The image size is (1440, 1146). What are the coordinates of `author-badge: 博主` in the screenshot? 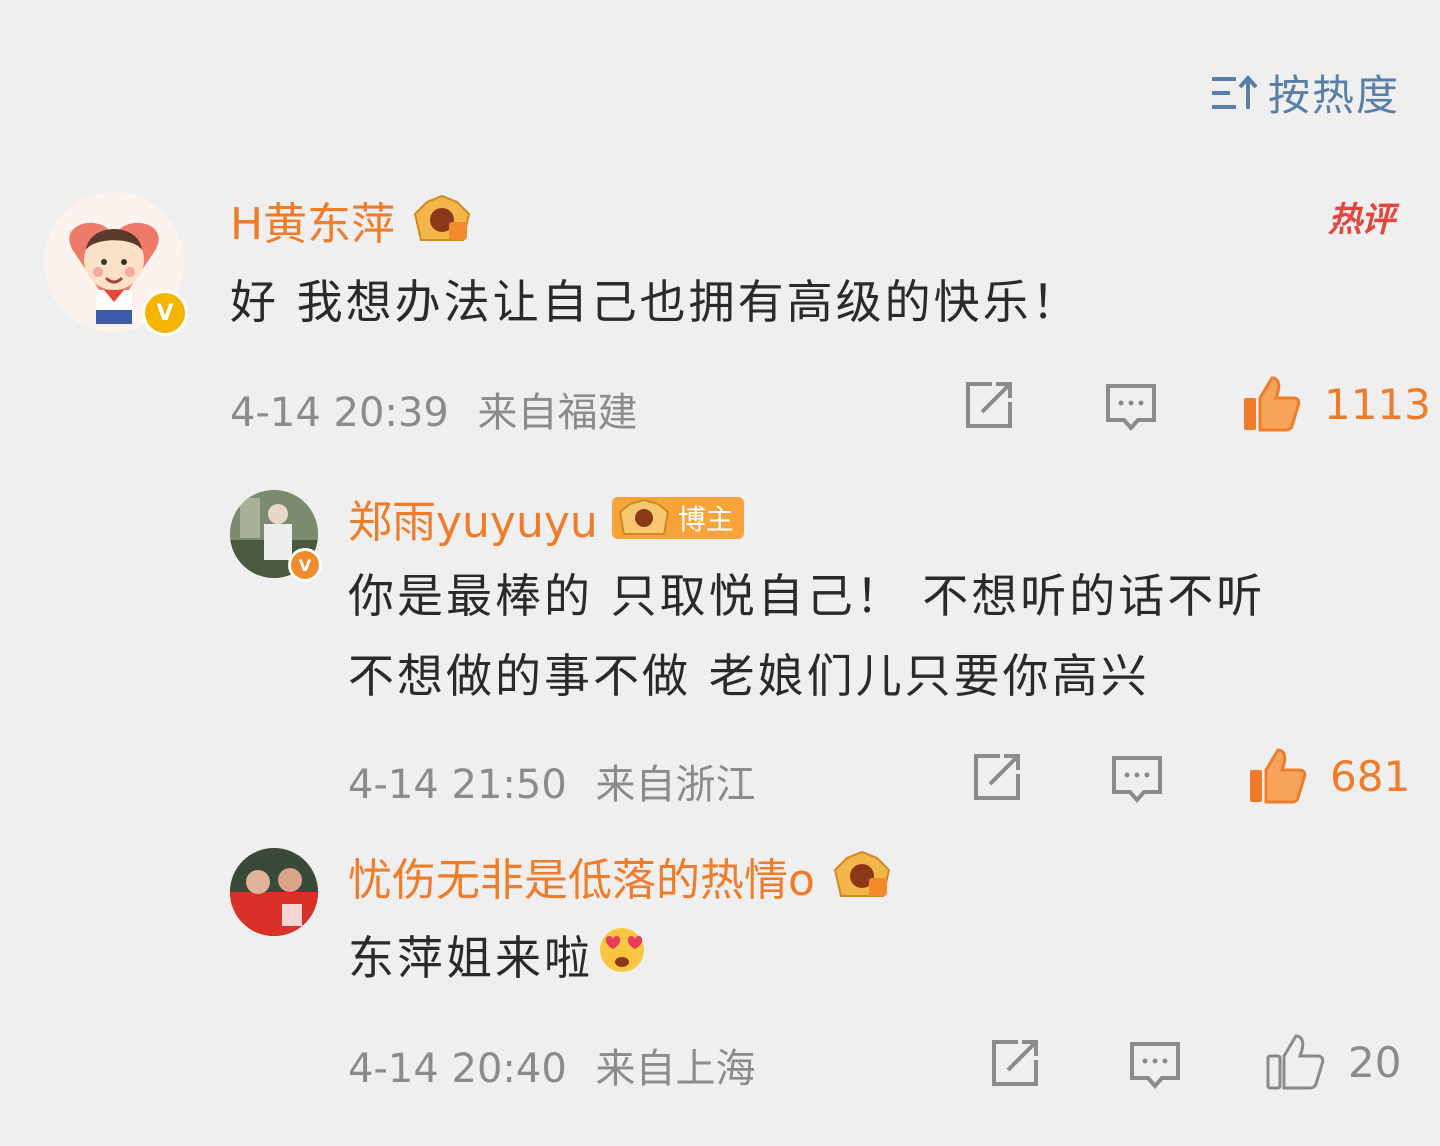 It's located at (677, 518).